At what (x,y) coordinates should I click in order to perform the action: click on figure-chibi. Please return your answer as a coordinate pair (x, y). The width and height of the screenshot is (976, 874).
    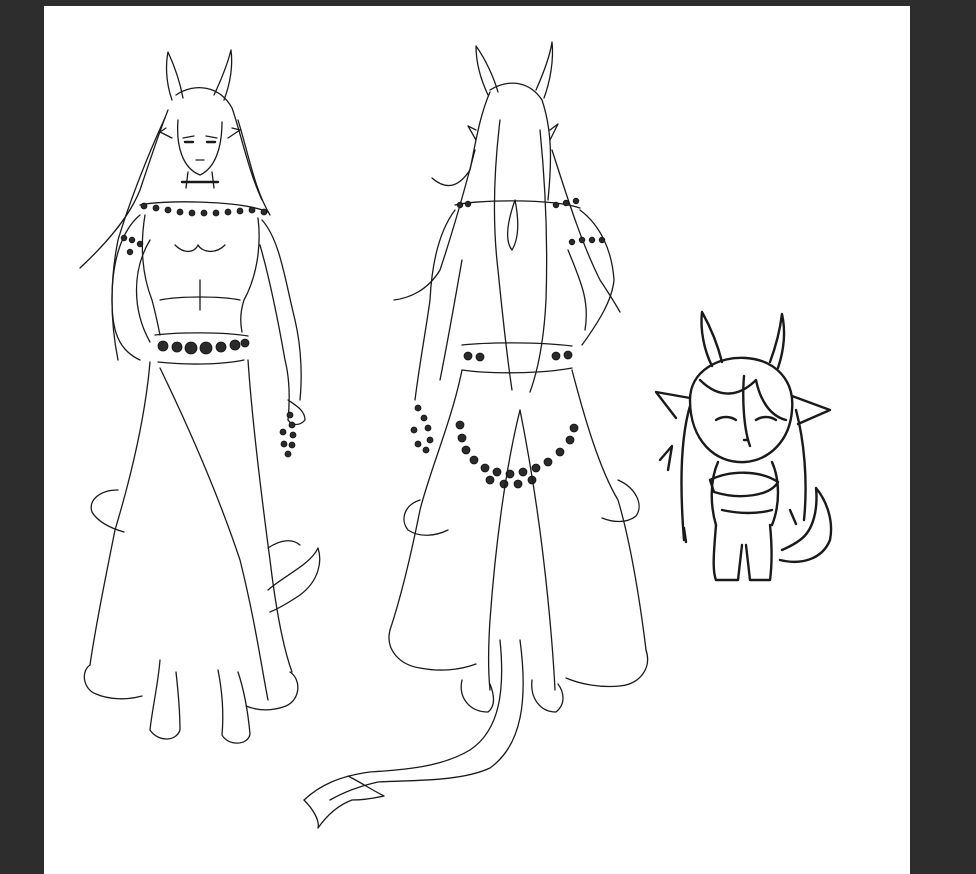
    Looking at the image, I should click on (743, 446).